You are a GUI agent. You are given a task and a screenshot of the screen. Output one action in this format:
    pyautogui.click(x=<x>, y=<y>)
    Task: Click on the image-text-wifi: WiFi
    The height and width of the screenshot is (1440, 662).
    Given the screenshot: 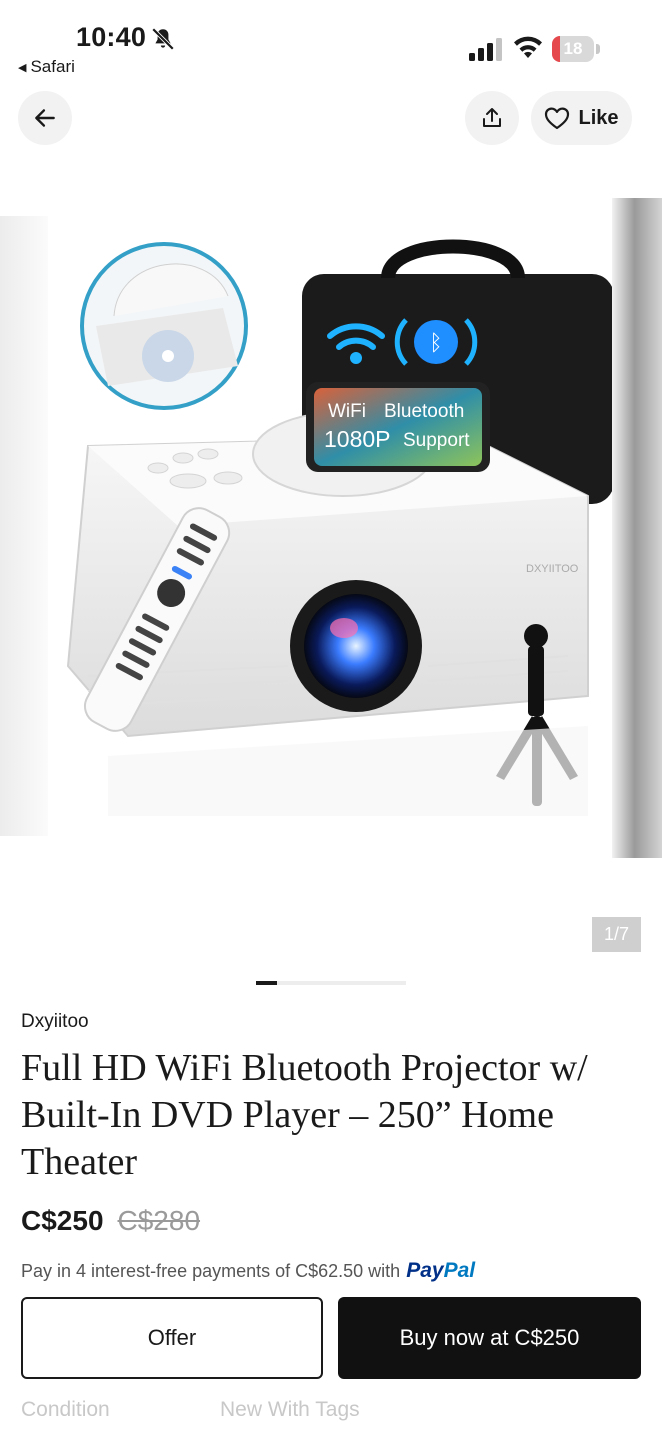 What is the action you would take?
    pyautogui.click(x=347, y=411)
    